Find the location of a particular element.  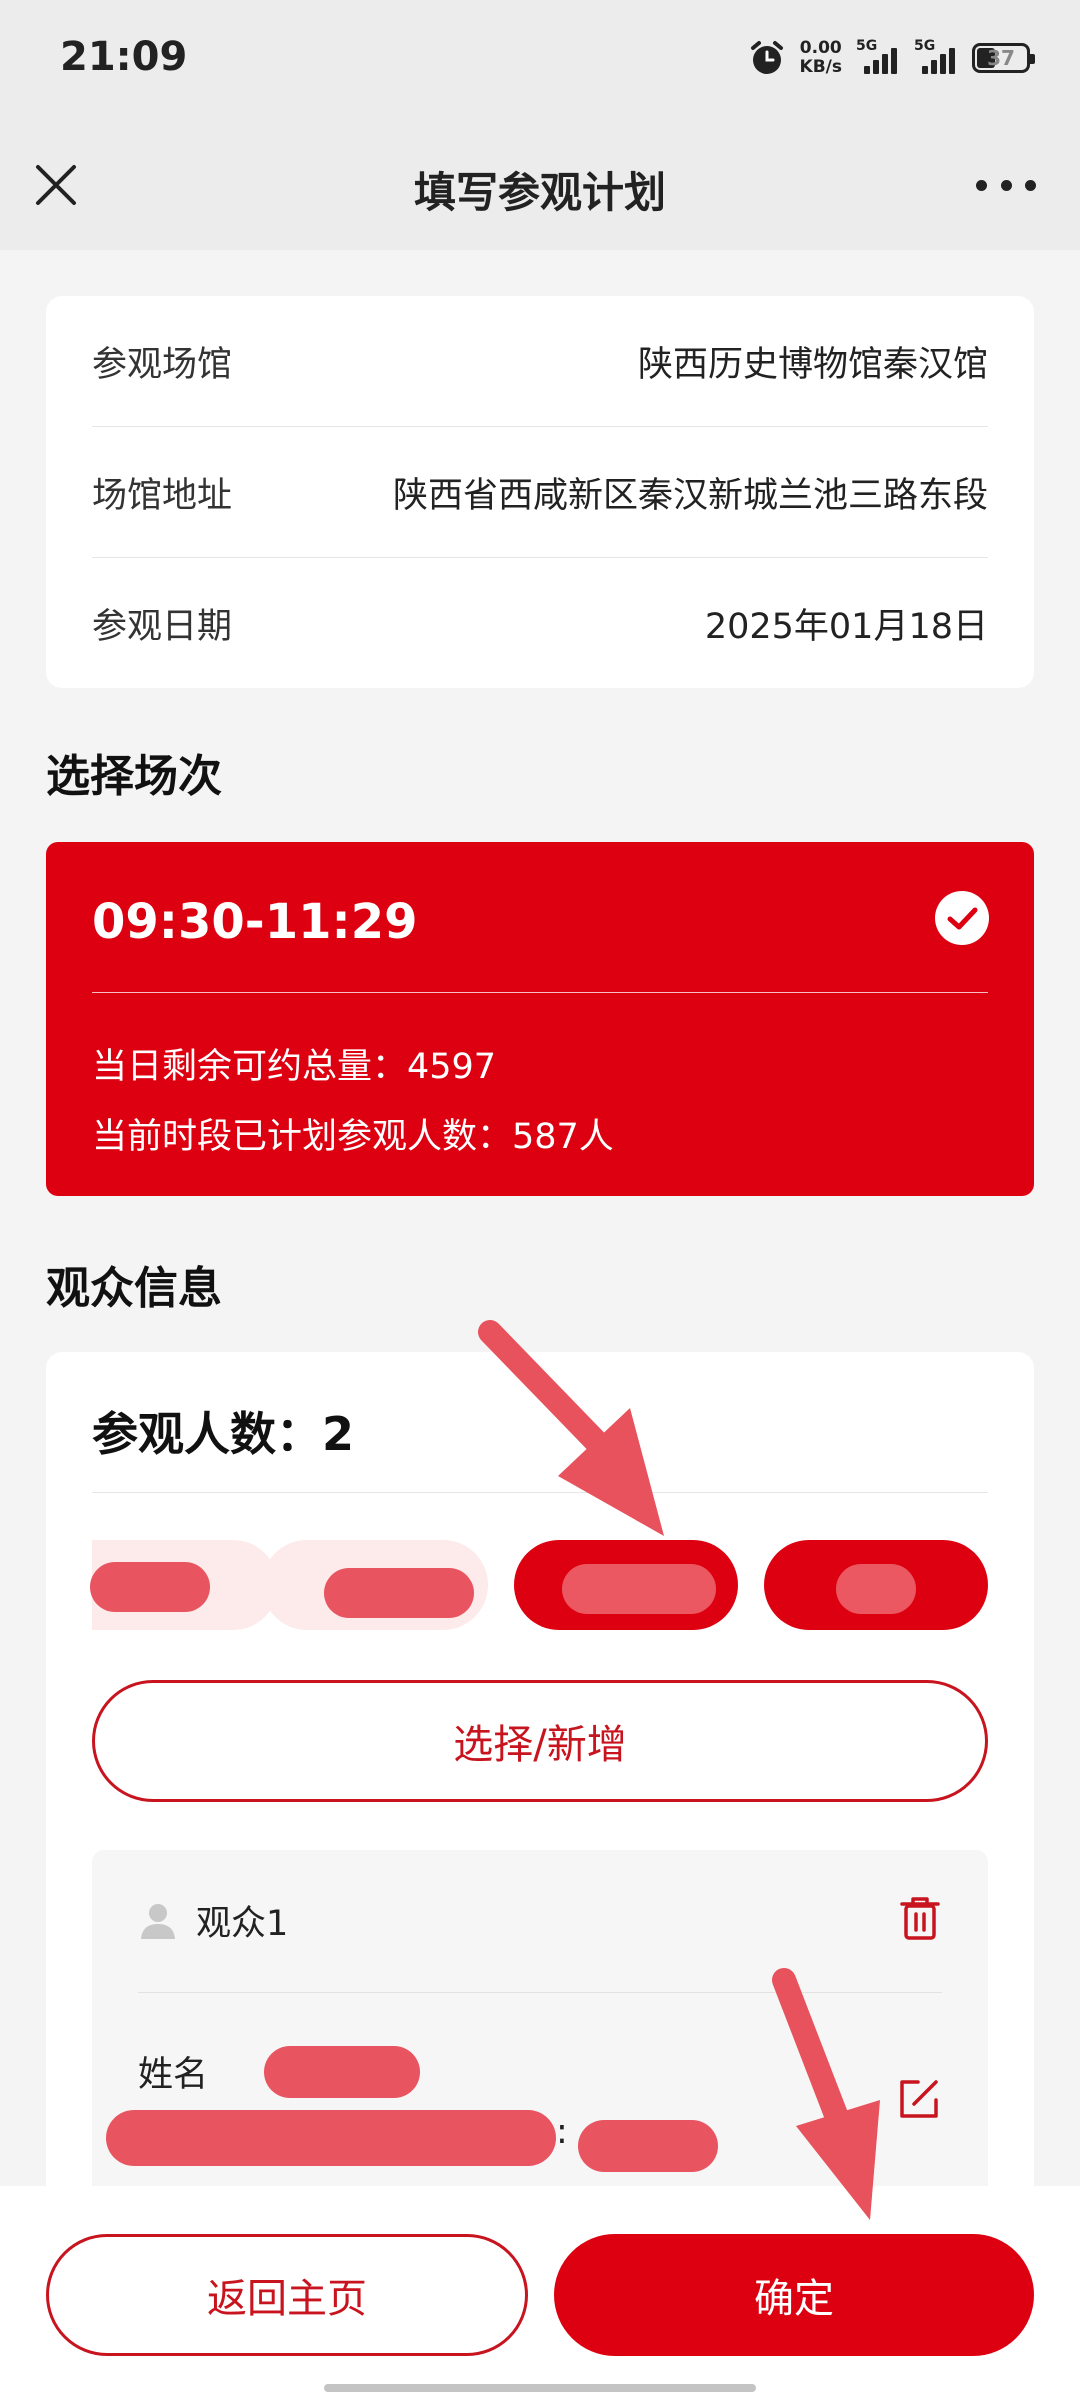

visitor-entry-header: 观众1 is located at coordinates (540, 1920).